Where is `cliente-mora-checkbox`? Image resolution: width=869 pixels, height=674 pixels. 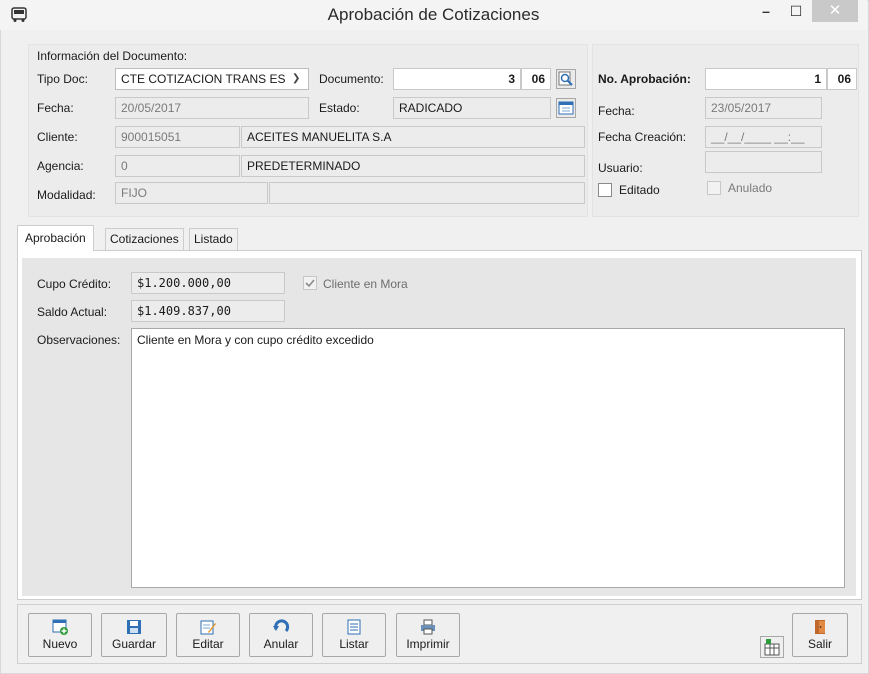 cliente-mora-checkbox is located at coordinates (310, 283).